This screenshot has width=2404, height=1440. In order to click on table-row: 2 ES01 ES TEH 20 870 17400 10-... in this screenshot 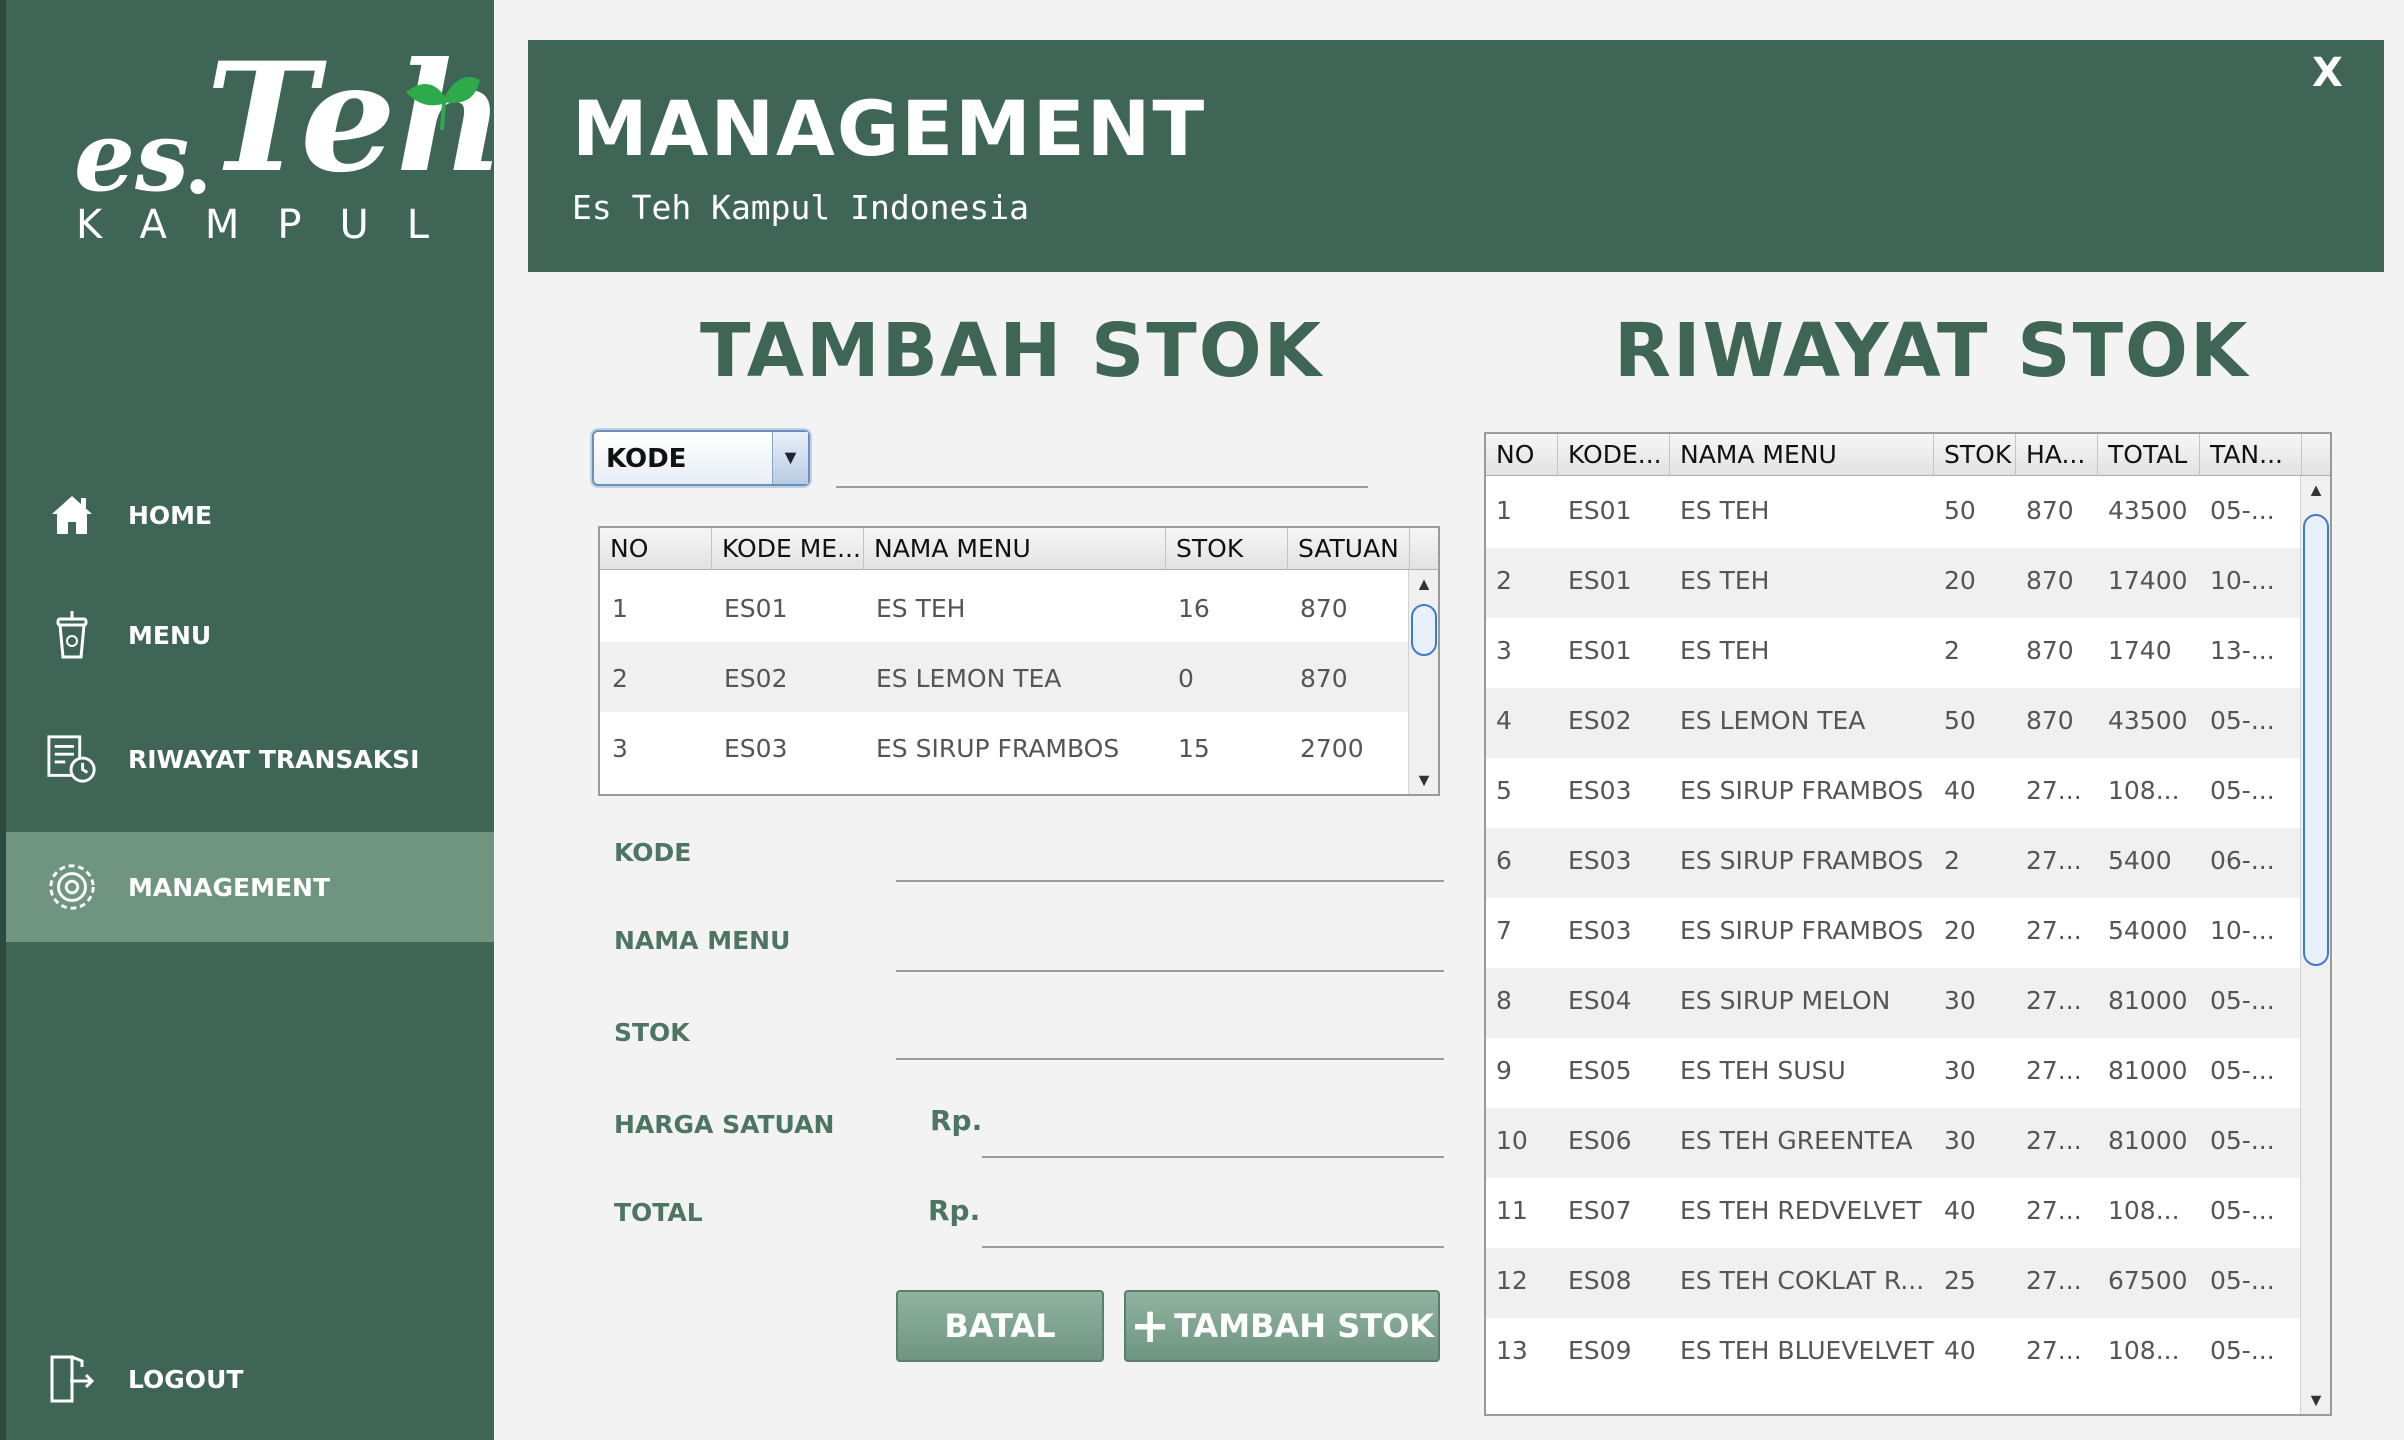, I will do `click(1894, 583)`.